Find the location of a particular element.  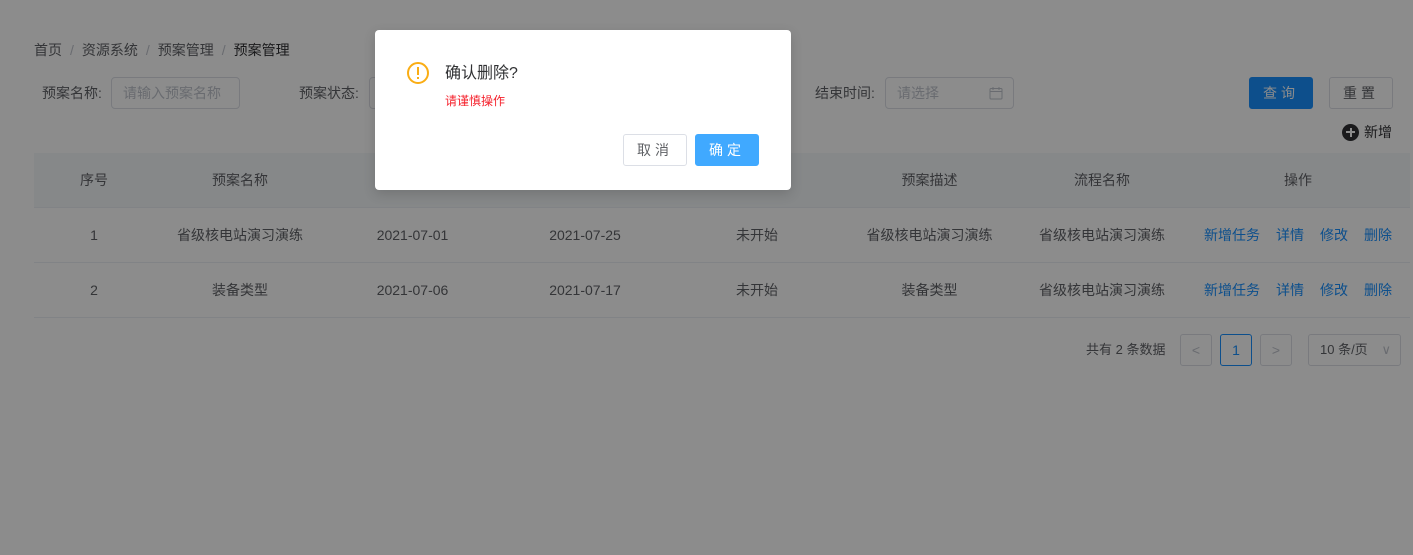

dialog-message: 请谨慎操作 is located at coordinates (475, 101).